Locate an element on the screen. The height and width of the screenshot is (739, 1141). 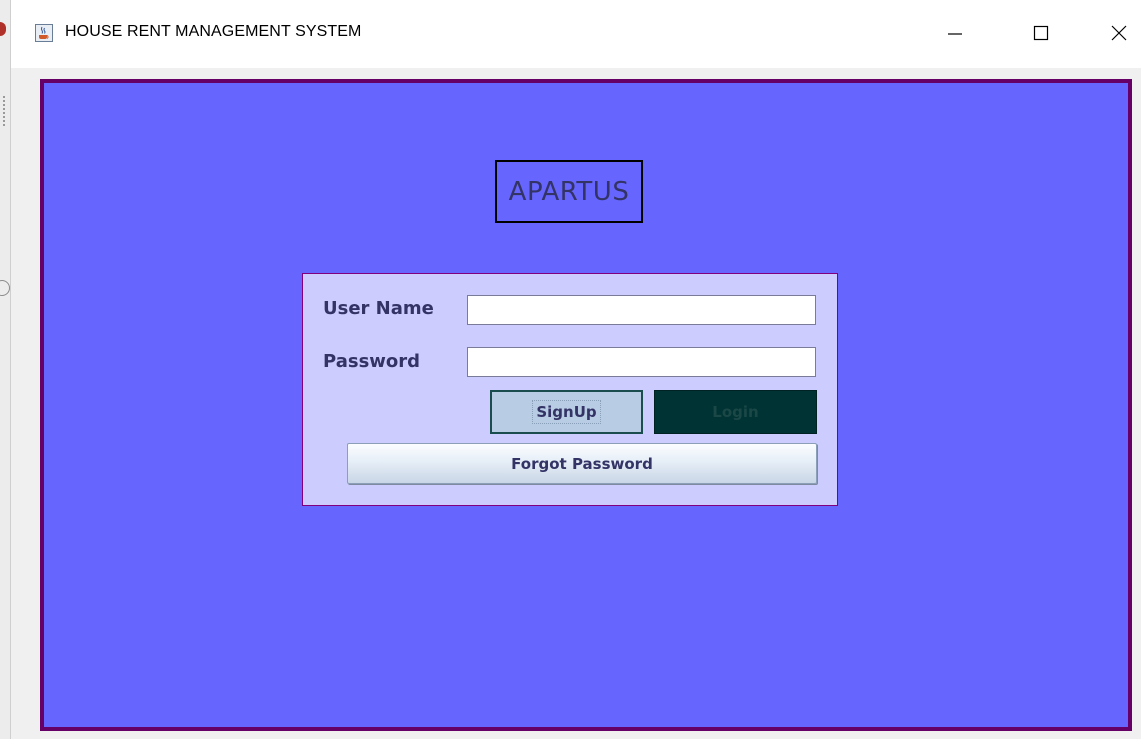
forgot-password-label: Forgot Password is located at coordinates (582, 463).